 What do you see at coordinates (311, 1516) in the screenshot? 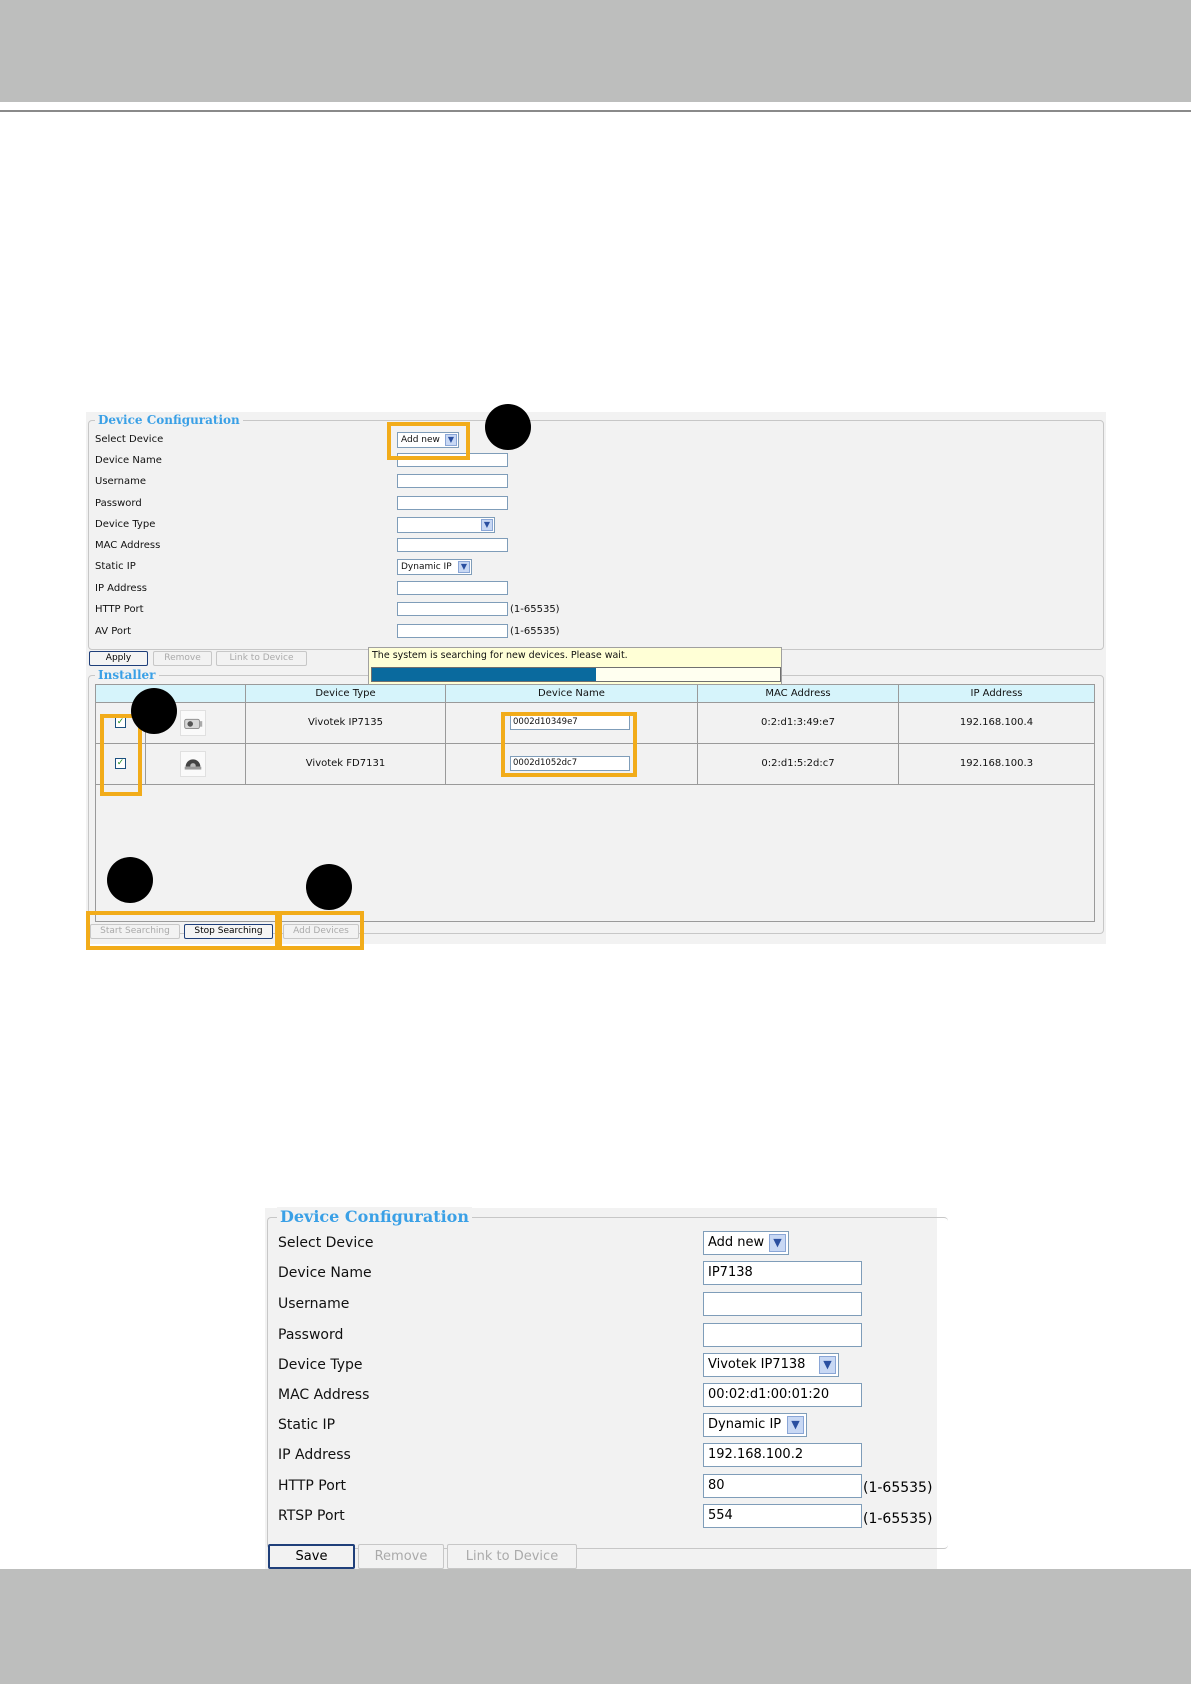
I see `label-rtsp-port: RTSP Port` at bounding box center [311, 1516].